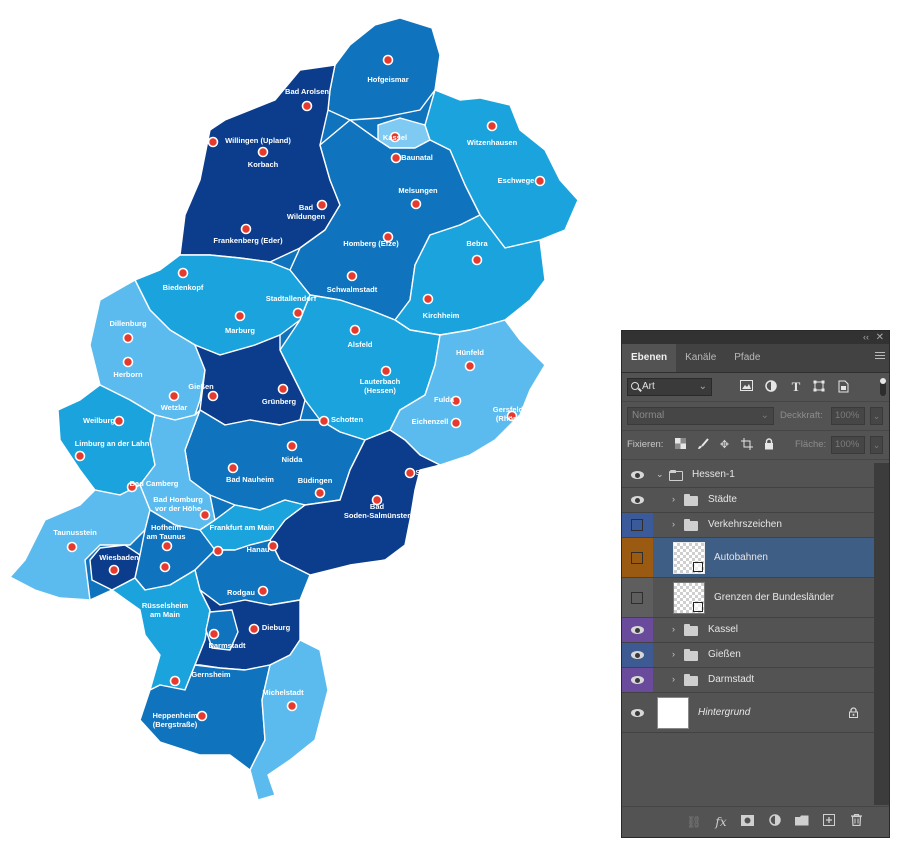  What do you see at coordinates (731, 679) in the screenshot?
I see `layer-name: Darmstadt` at bounding box center [731, 679].